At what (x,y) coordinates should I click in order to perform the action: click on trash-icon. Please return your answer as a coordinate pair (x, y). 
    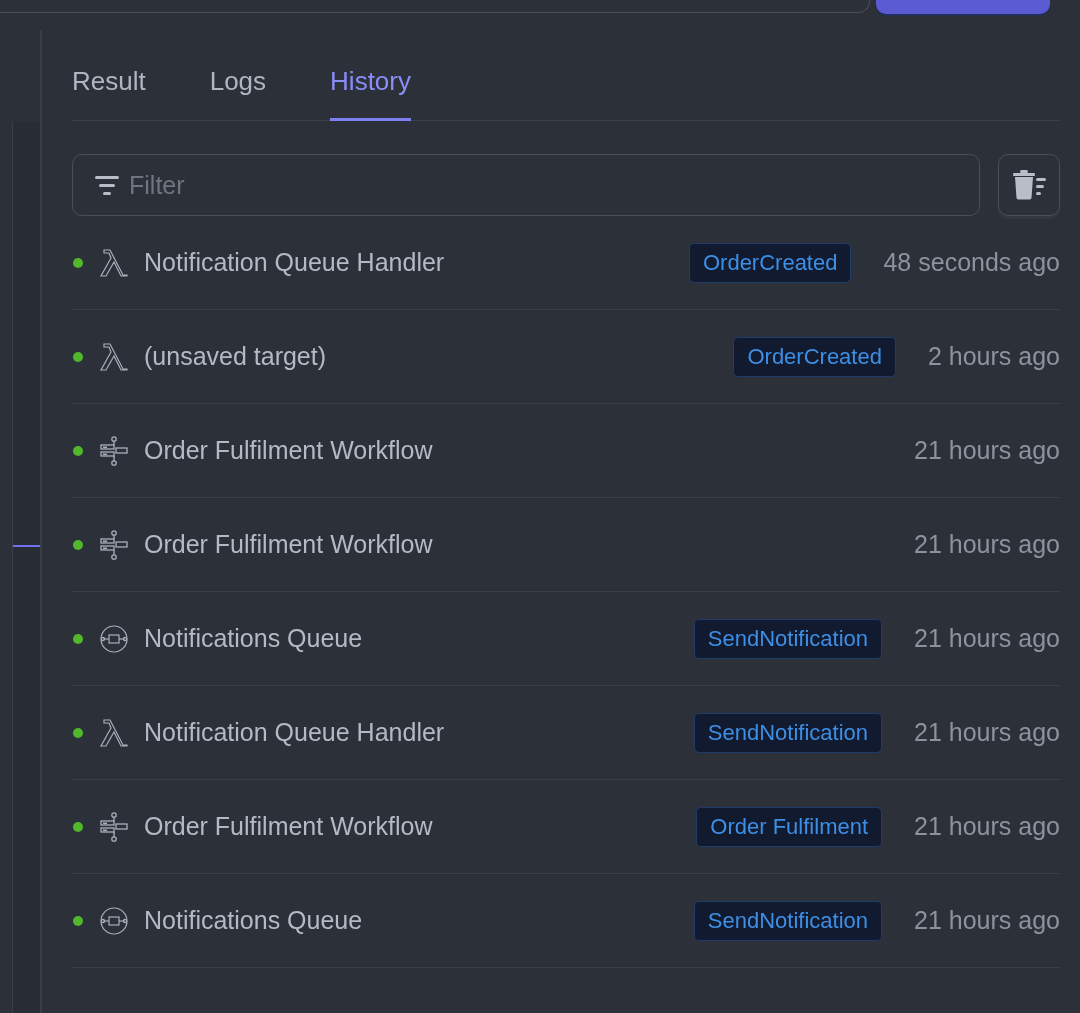
    Looking at the image, I should click on (1029, 185).